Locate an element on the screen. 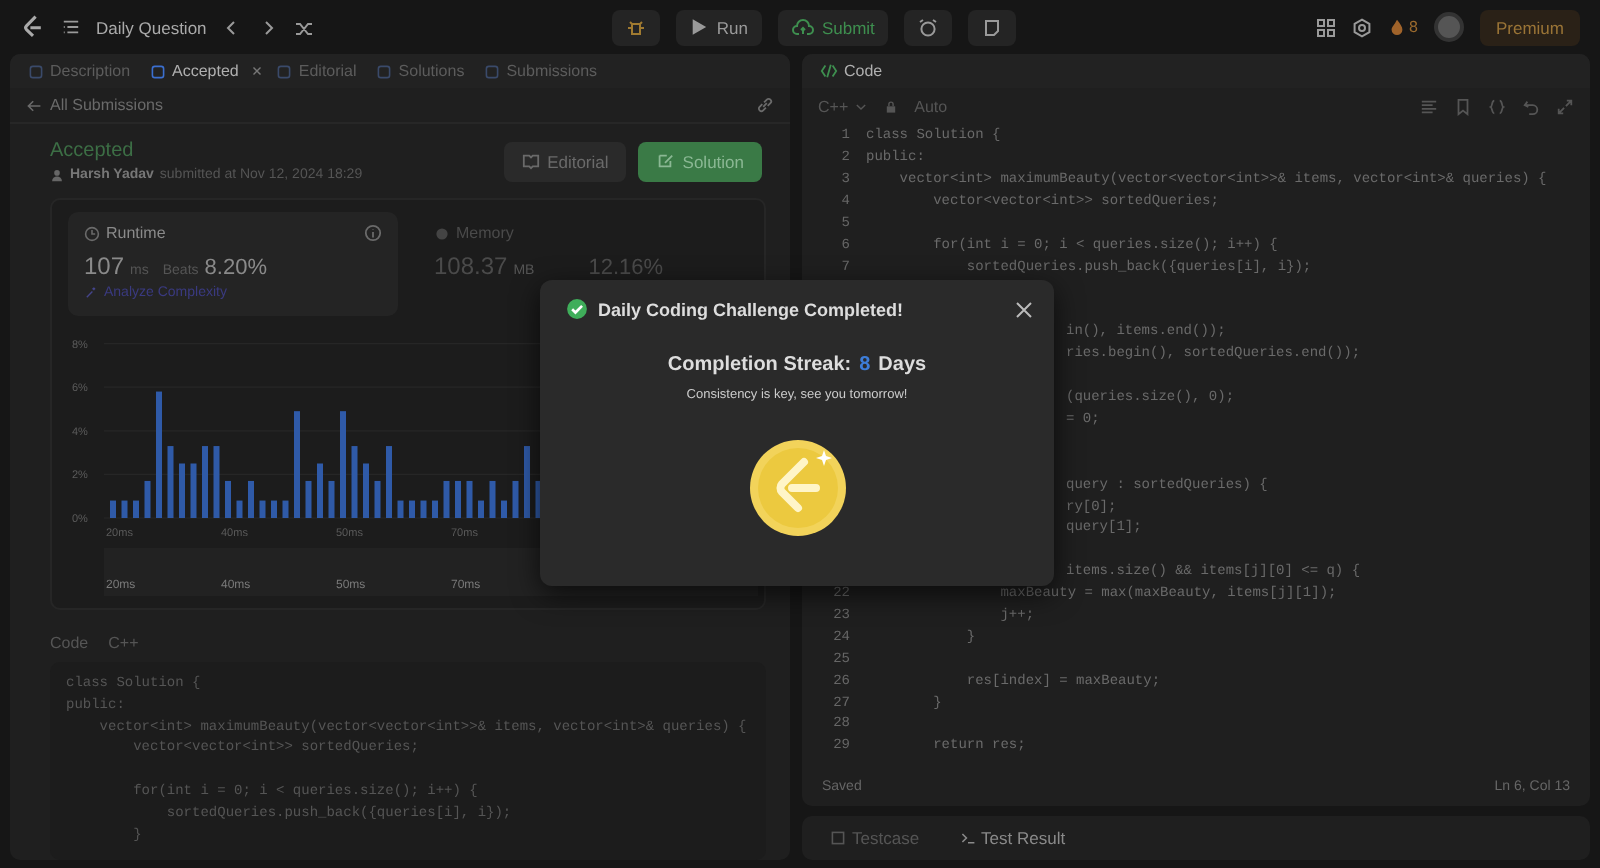 The width and height of the screenshot is (1600, 868). lock-icon is located at coordinates (891, 107).